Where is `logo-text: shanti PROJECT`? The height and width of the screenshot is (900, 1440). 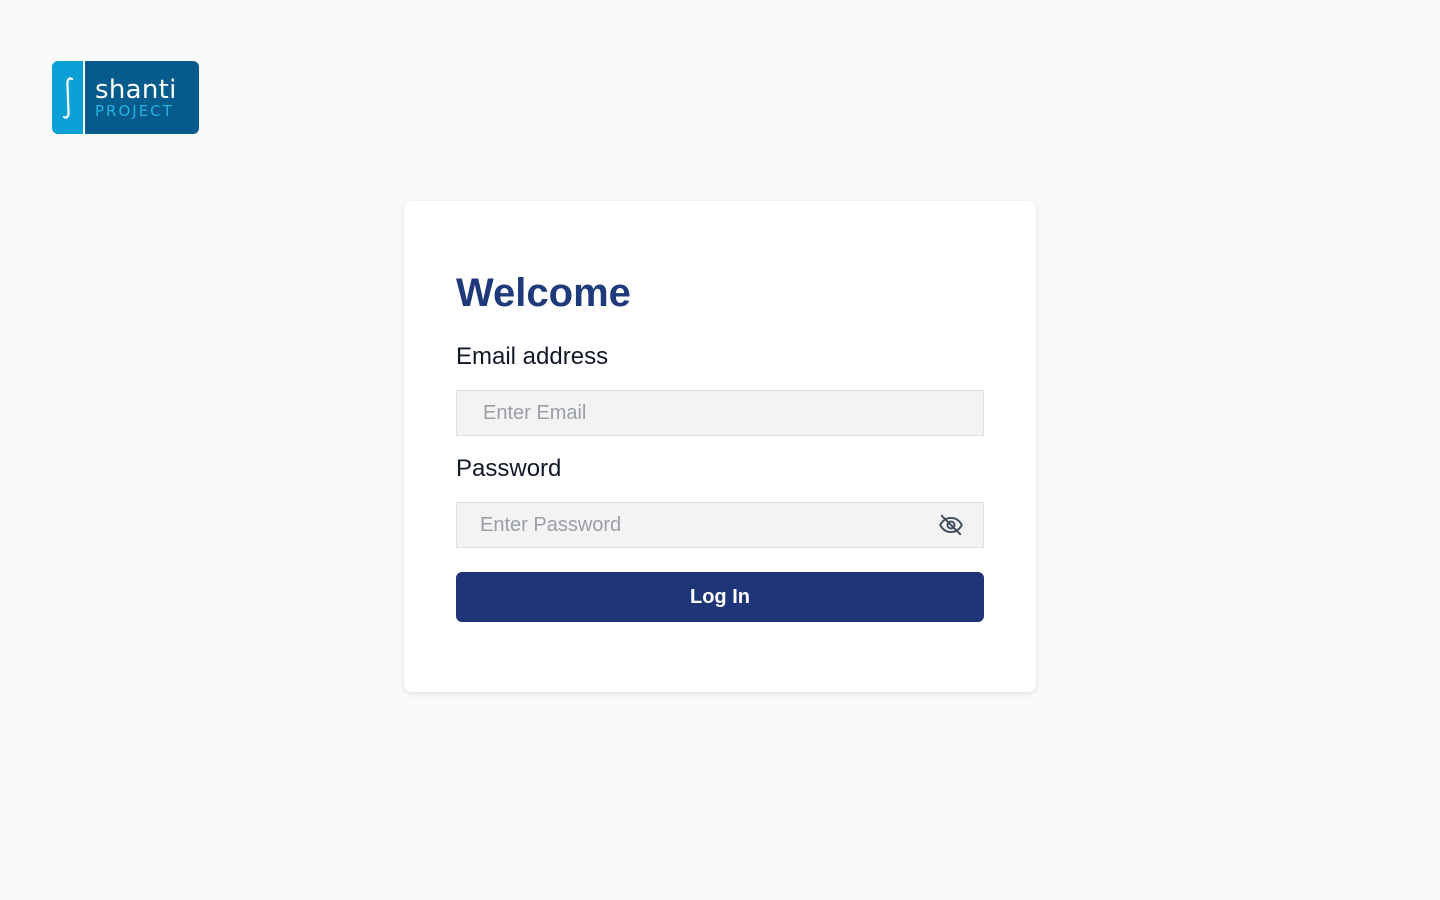 logo-text: shanti PROJECT is located at coordinates (142, 97).